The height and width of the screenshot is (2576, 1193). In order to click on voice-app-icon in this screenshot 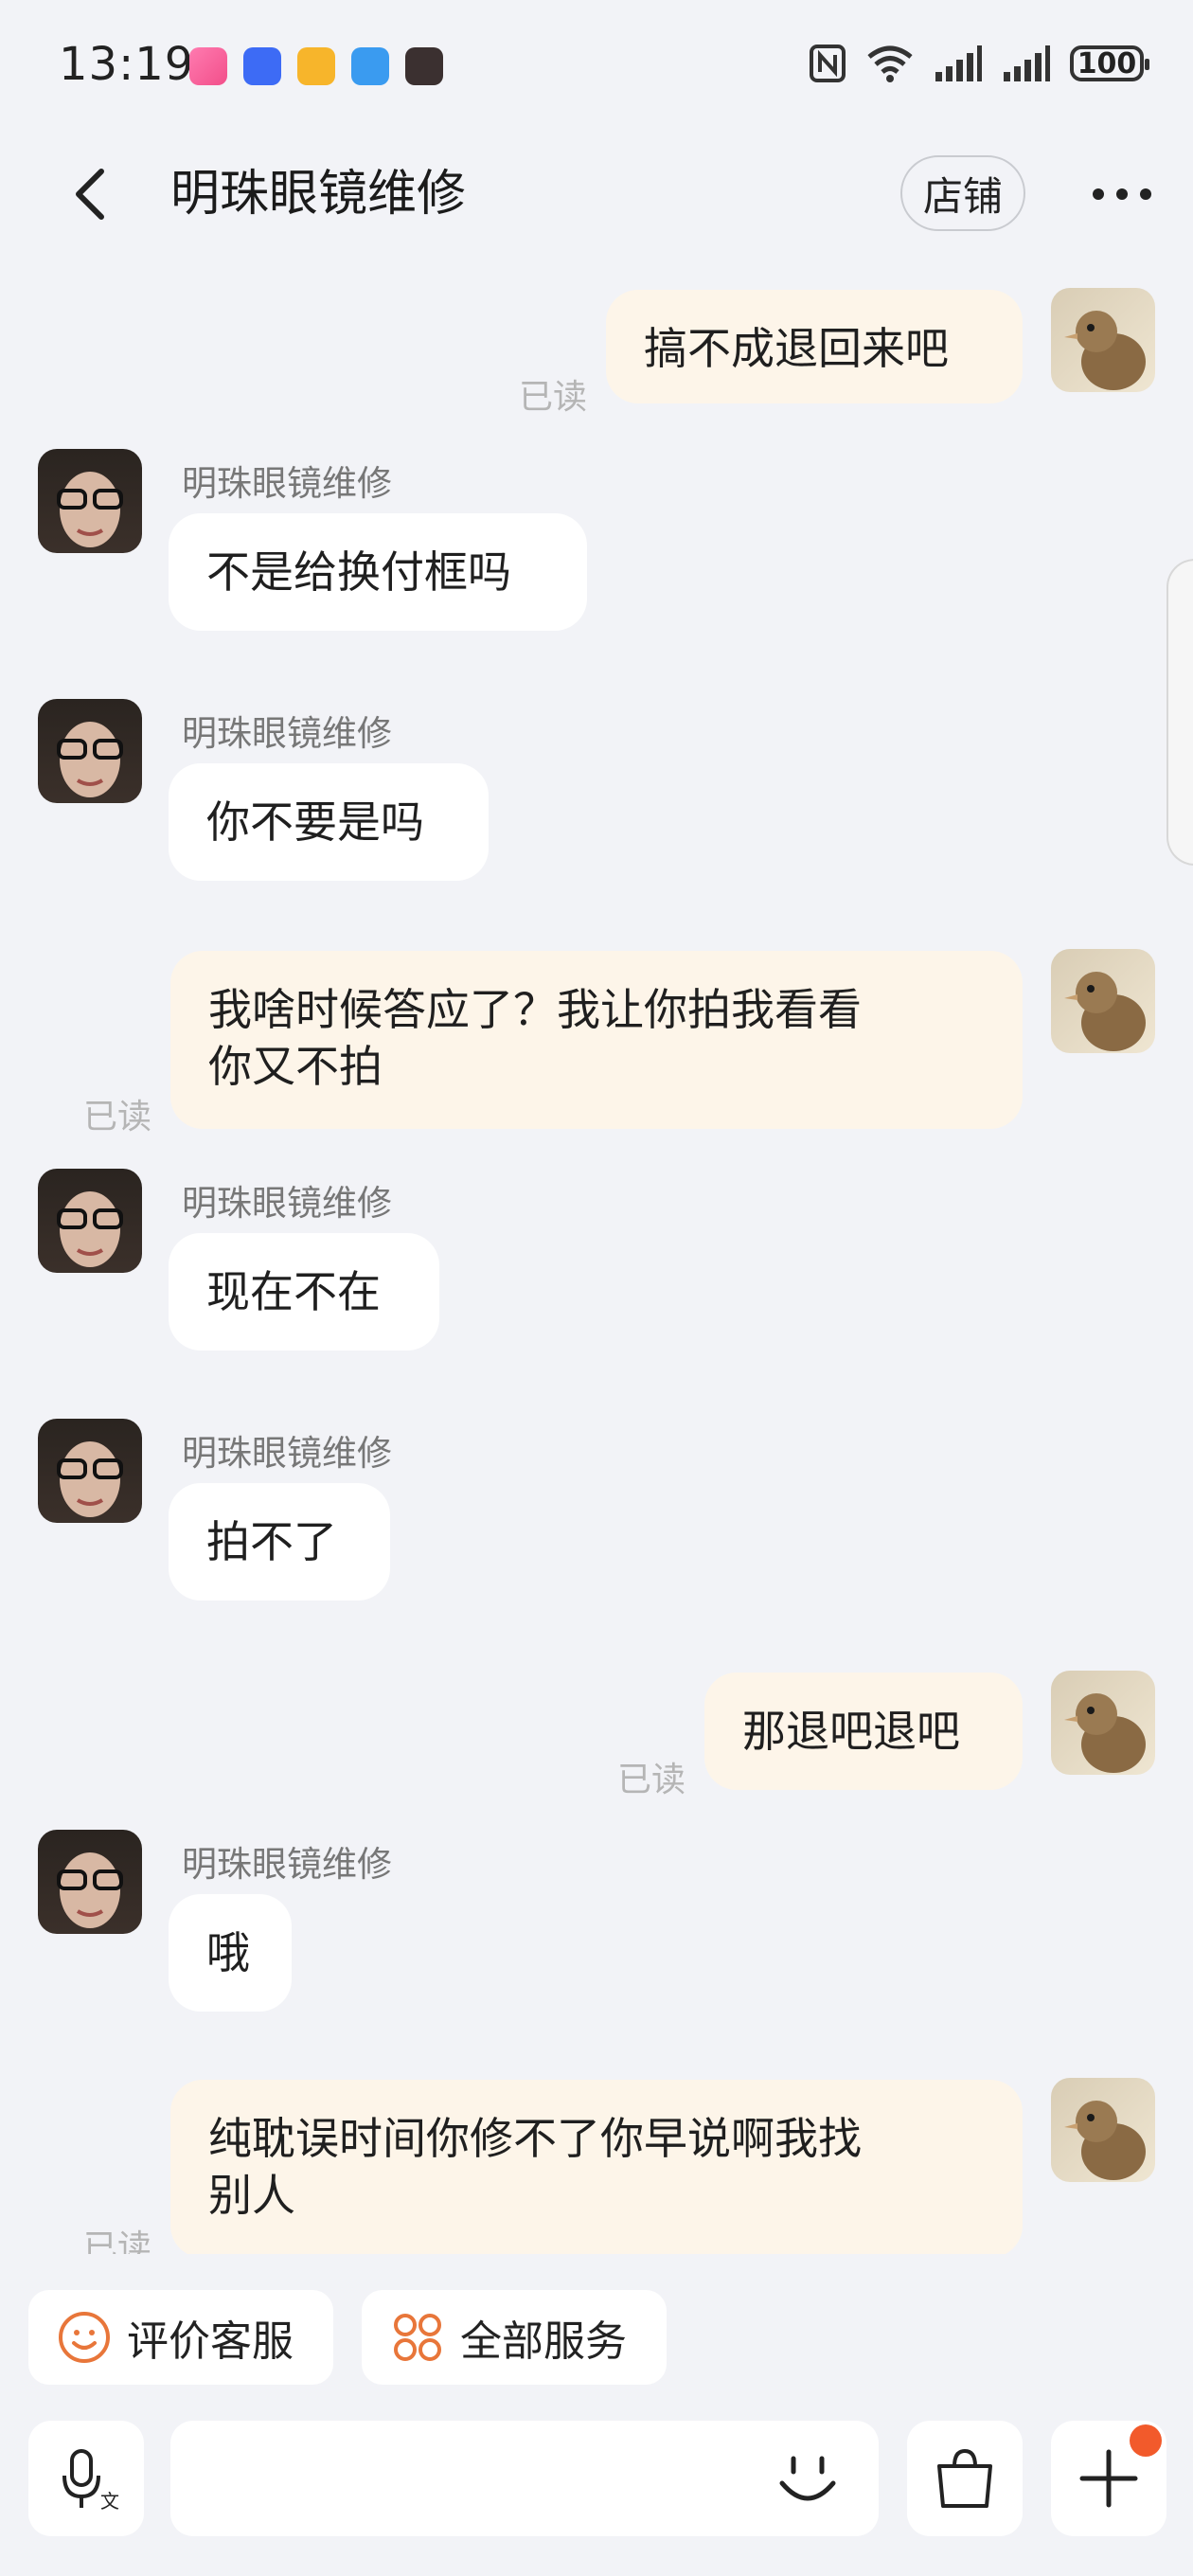, I will do `click(262, 66)`.